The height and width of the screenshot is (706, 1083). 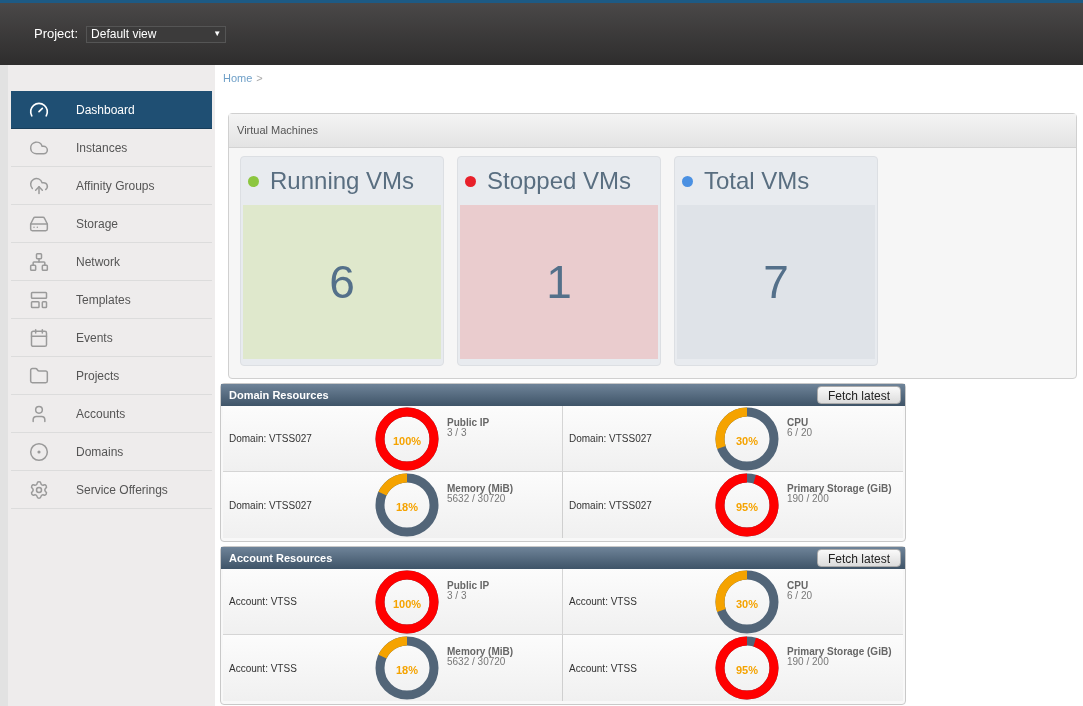 What do you see at coordinates (278, 131) in the screenshot?
I see `panel-title: Virtual Machines` at bounding box center [278, 131].